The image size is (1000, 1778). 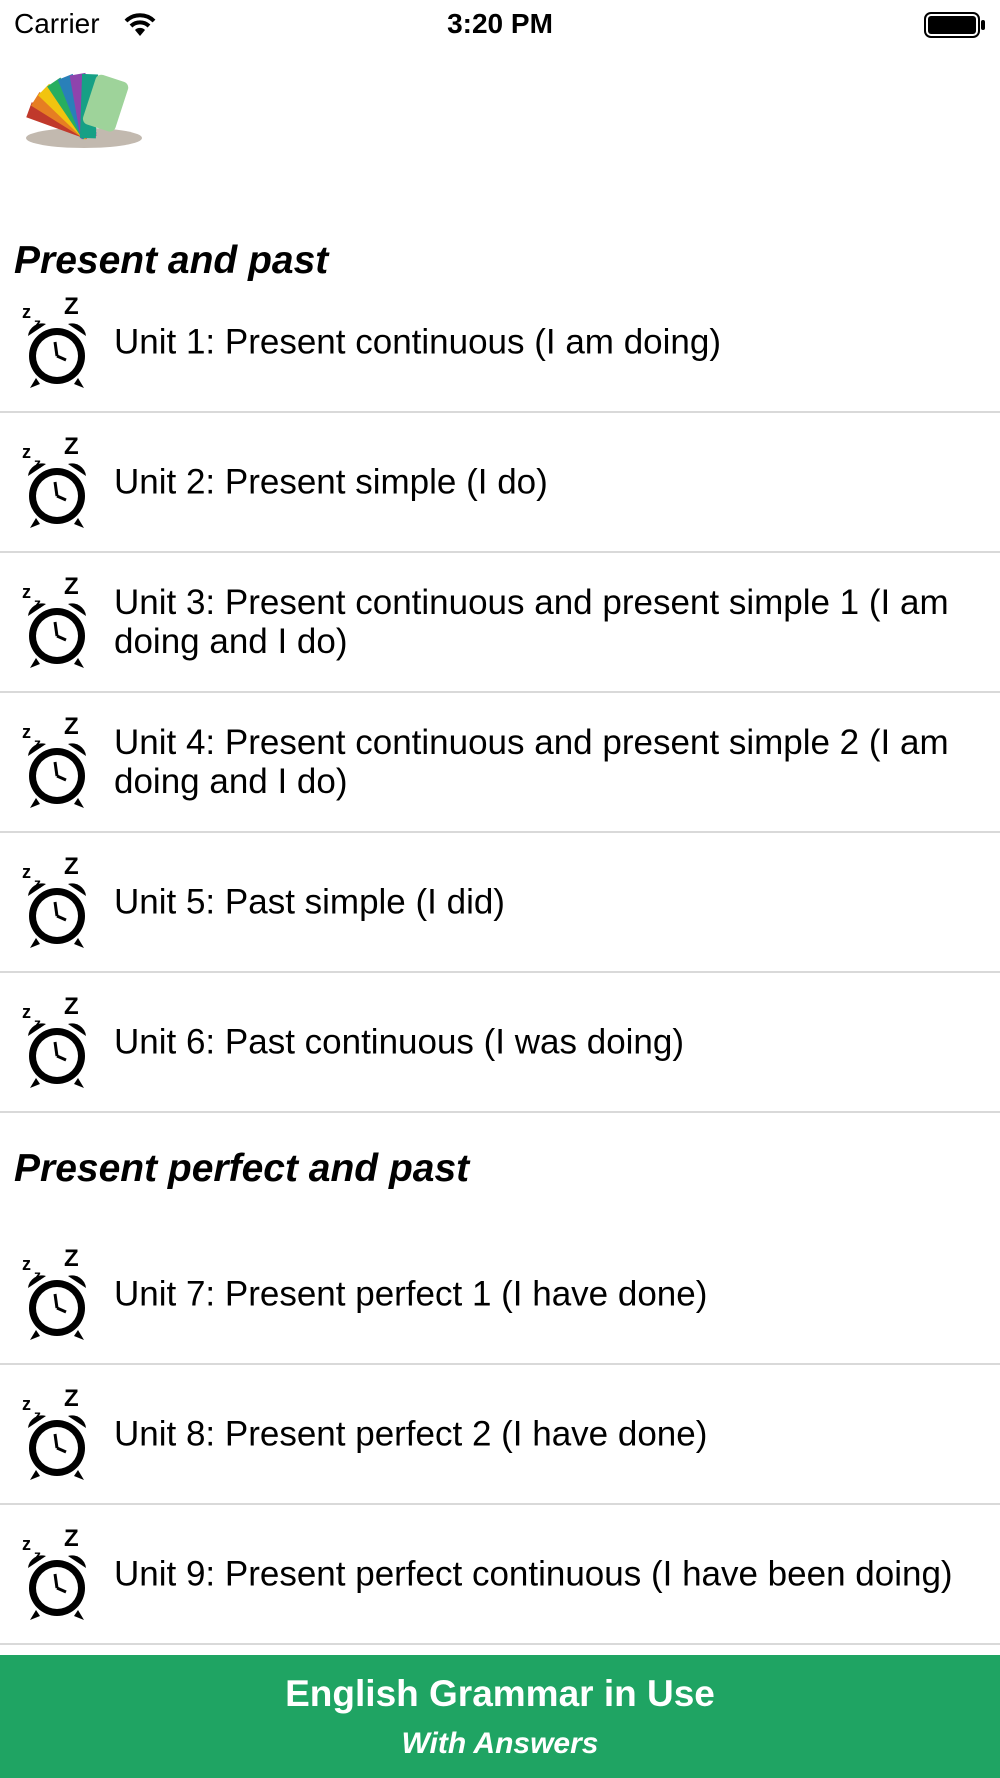 I want to click on status-time: 3:20 PM, so click(x=500, y=23).